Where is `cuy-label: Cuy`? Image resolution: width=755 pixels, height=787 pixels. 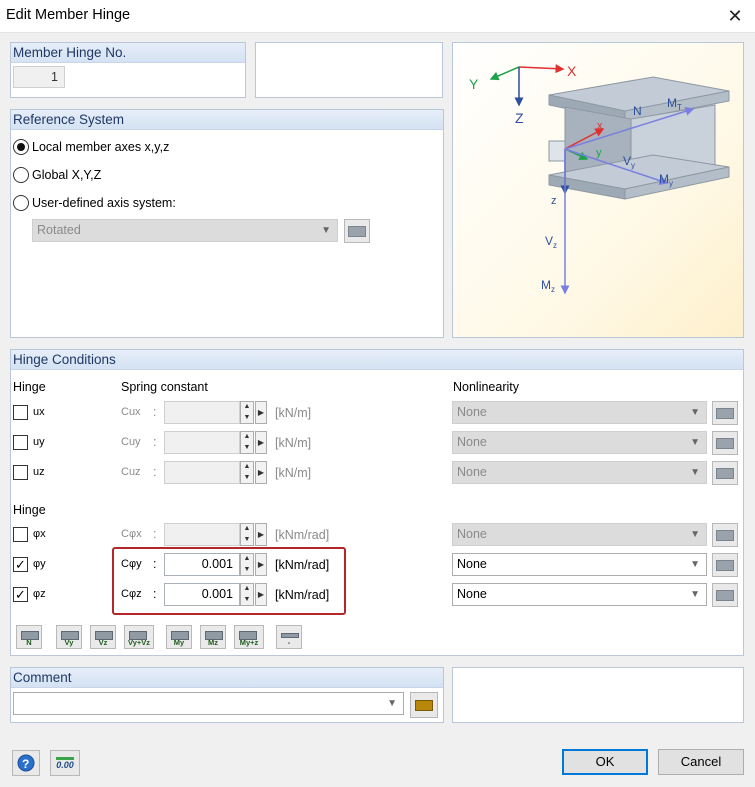
cuy-label: Cuy is located at coordinates (131, 442).